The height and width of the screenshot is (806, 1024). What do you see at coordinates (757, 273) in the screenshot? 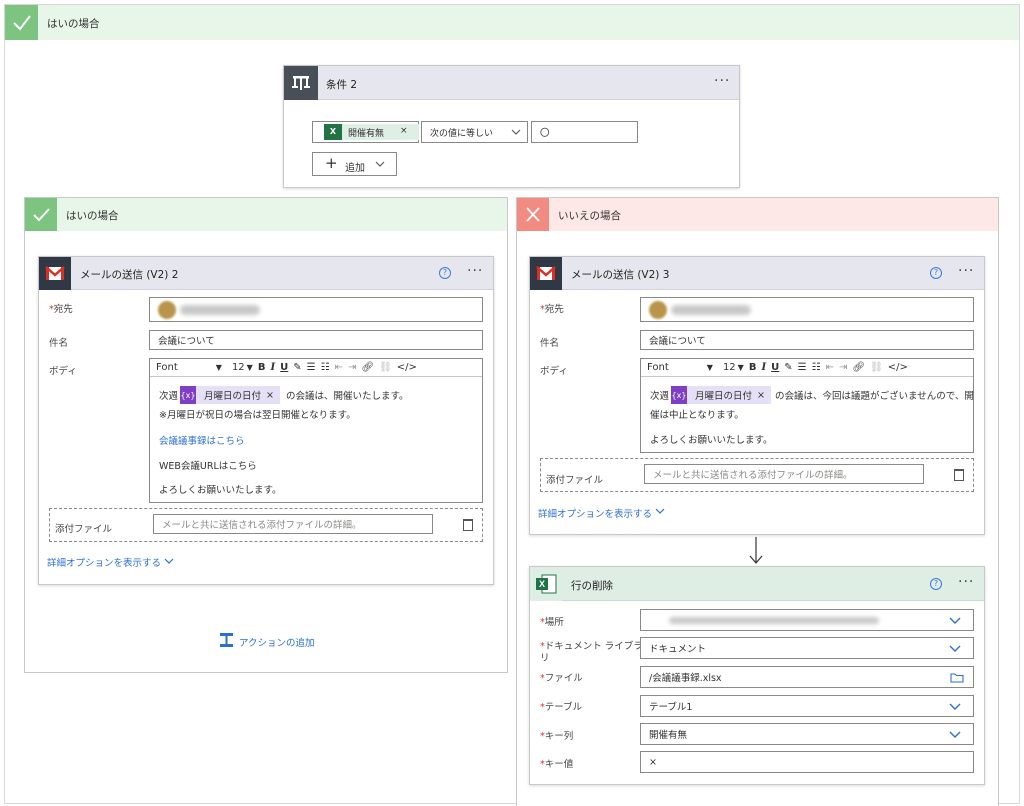
I see `send-email-card-3-header: メールの送信 (V2) 3 ? ···` at bounding box center [757, 273].